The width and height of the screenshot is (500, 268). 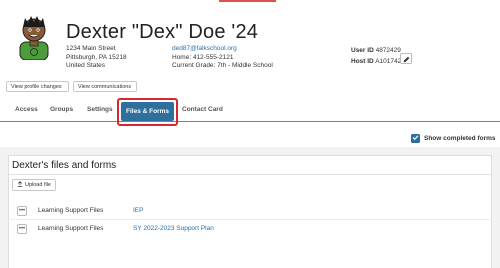 I want to click on host-id-label: Host ID, so click(x=362, y=61).